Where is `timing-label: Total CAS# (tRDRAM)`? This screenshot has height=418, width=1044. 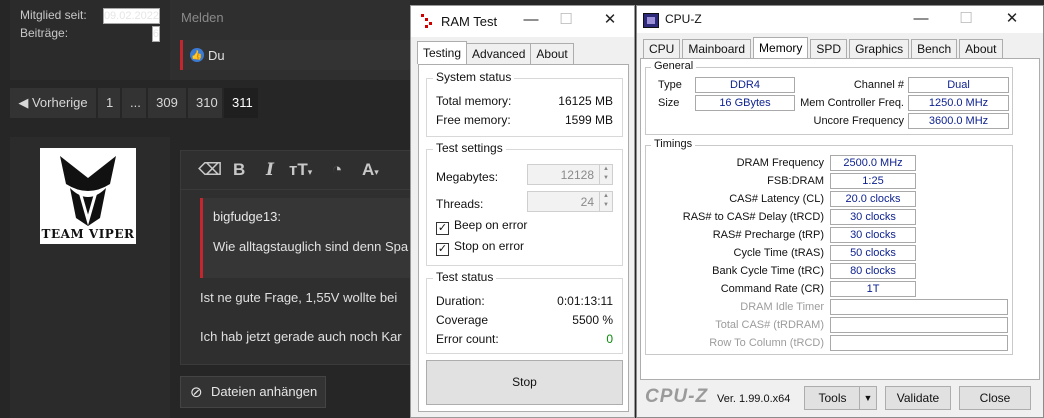
timing-label: Total CAS# (tRDRAM) is located at coordinates (769, 325).